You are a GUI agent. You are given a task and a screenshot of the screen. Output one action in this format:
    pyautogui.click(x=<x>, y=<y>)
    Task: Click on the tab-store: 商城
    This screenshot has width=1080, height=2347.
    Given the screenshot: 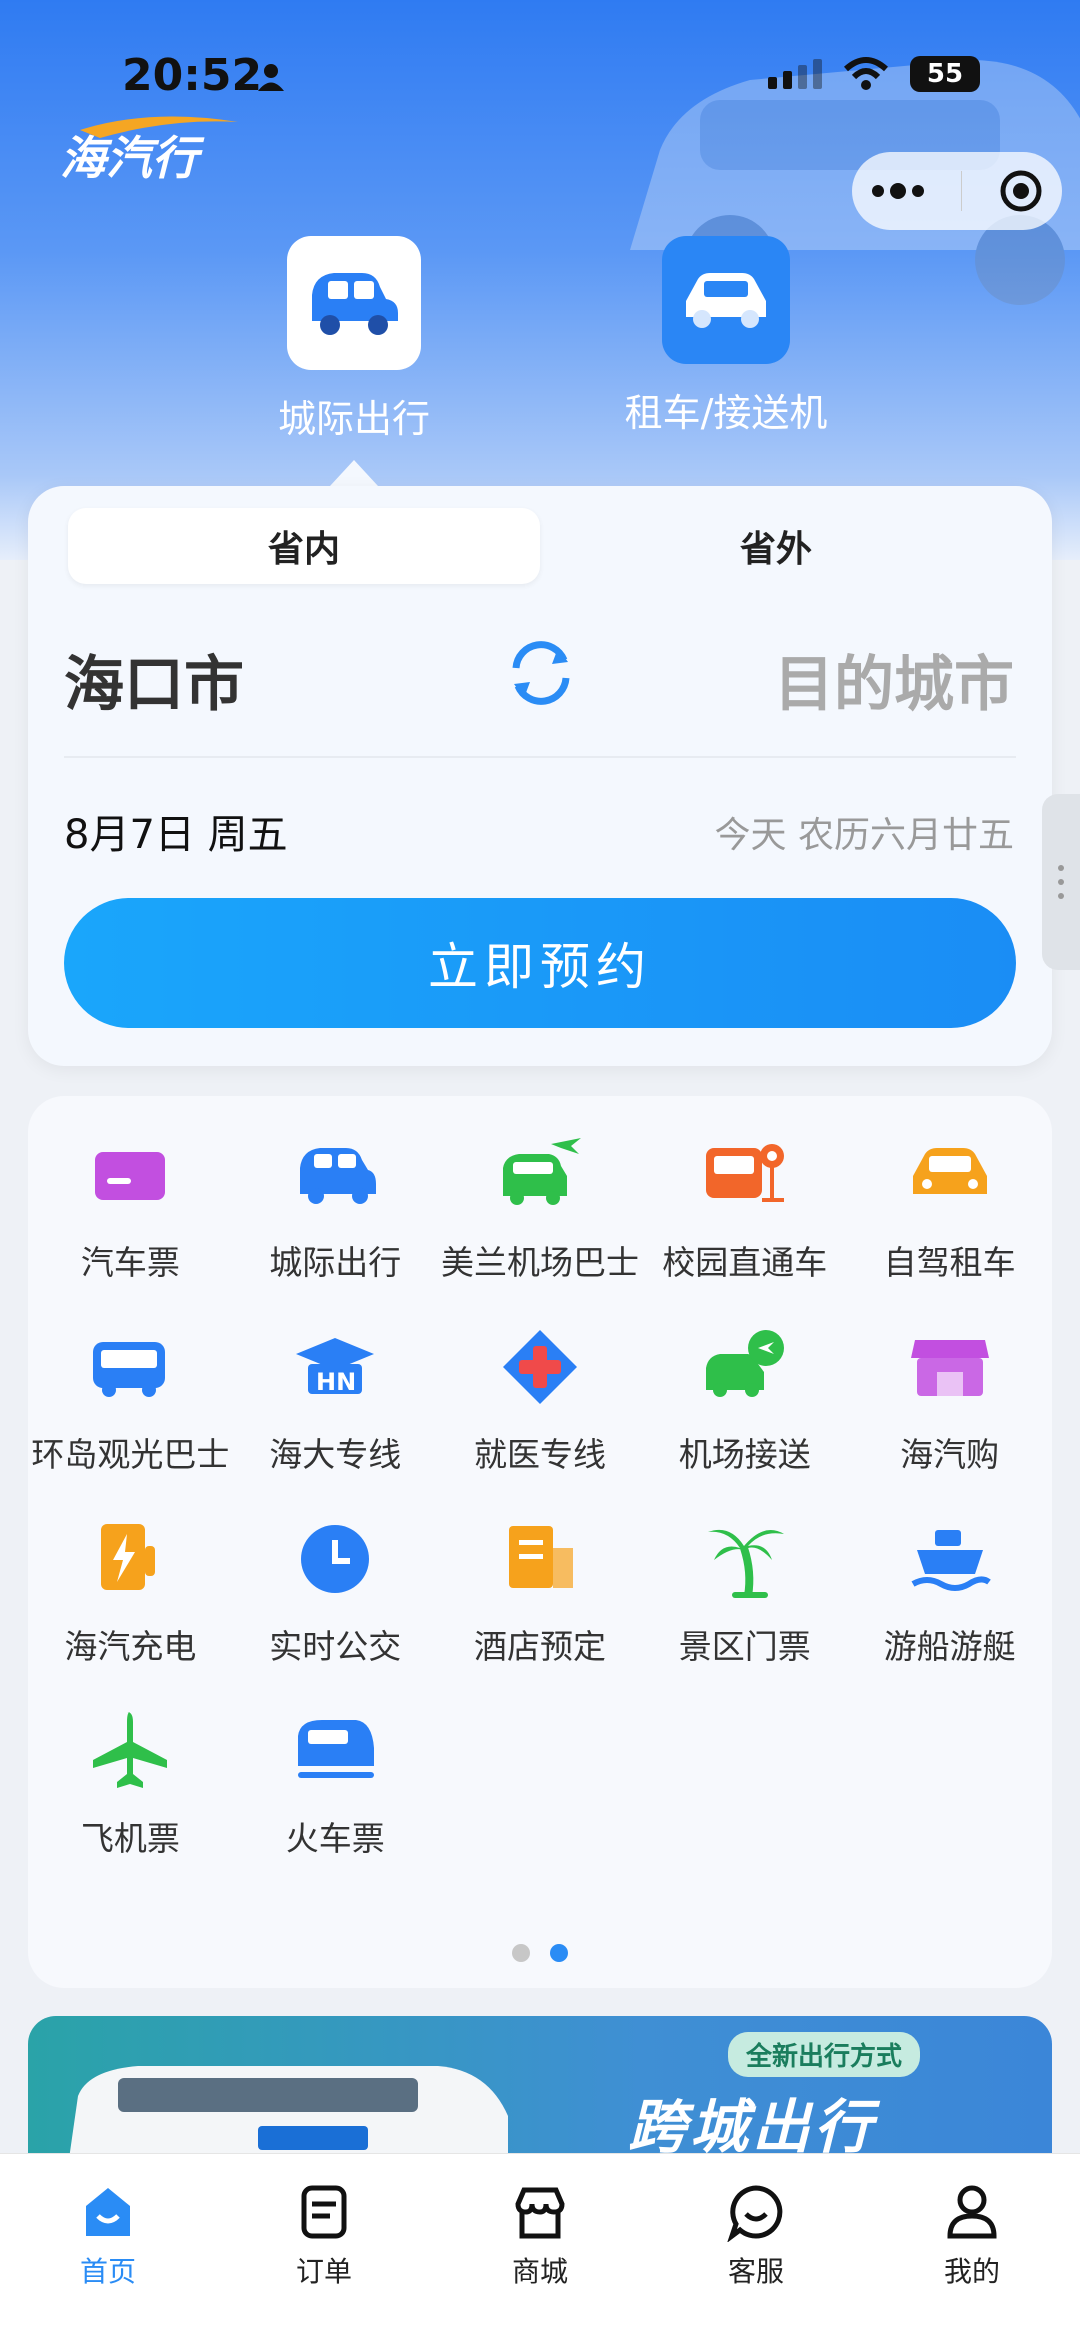 What is the action you would take?
    pyautogui.click(x=540, y=2250)
    